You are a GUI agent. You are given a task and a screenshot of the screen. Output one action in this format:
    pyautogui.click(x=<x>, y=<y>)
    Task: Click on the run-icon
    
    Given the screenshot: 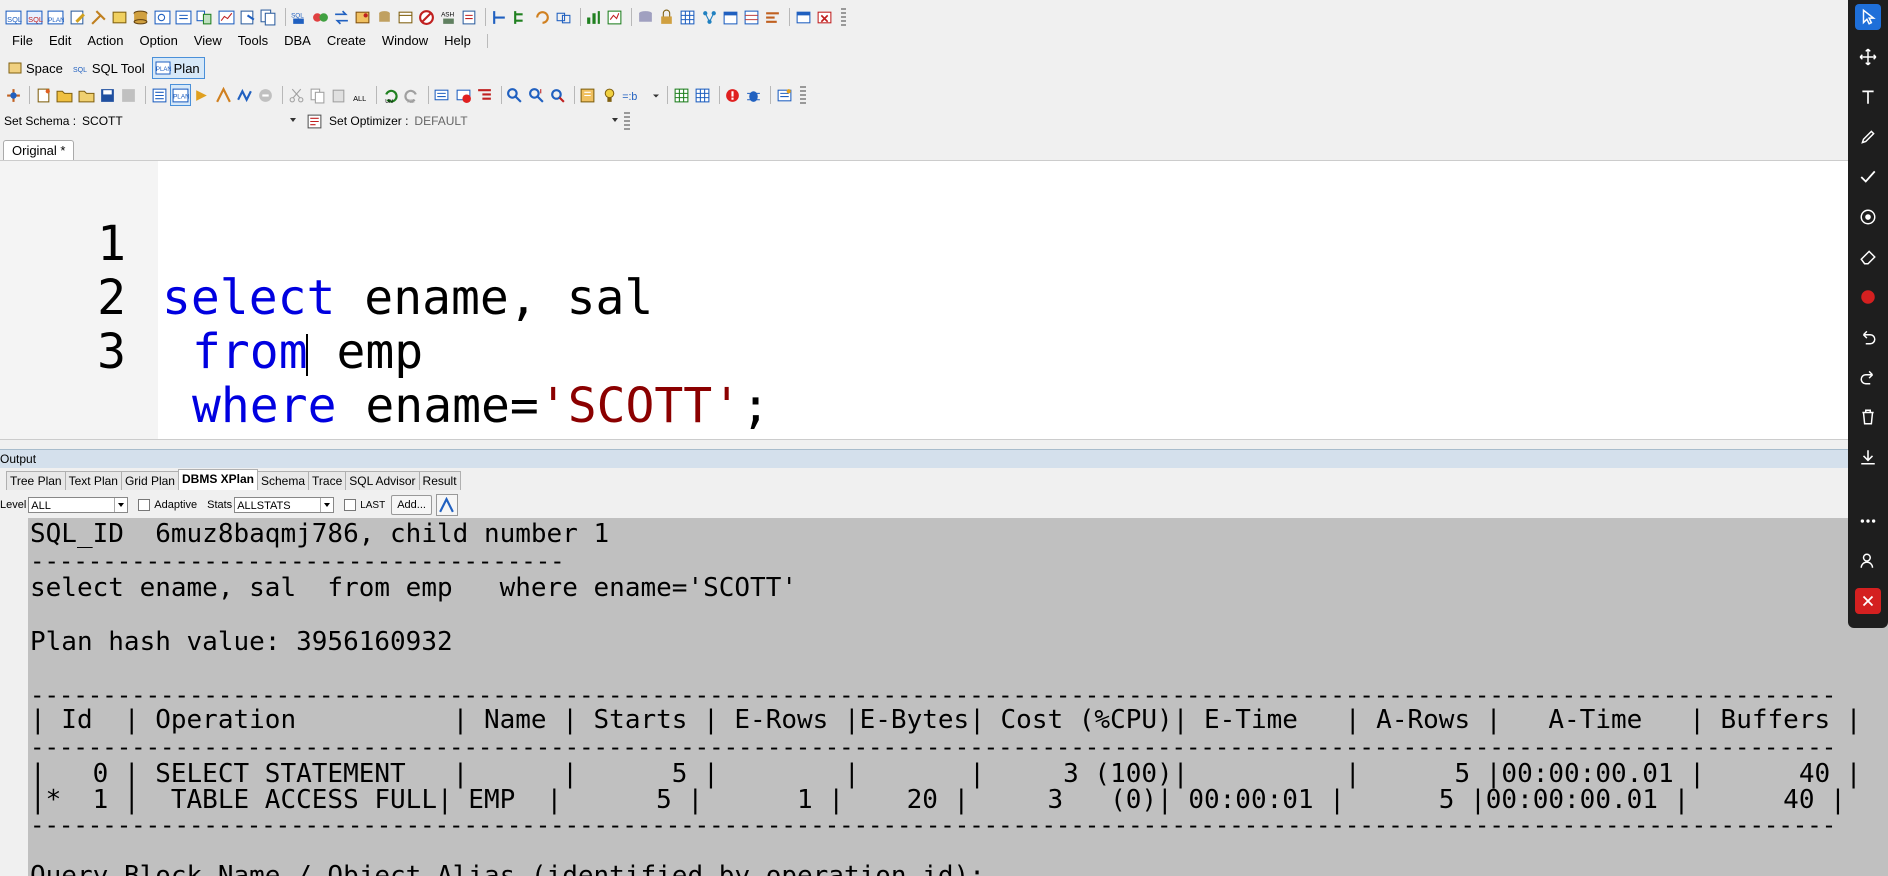 What is the action you would take?
    pyautogui.click(x=202, y=95)
    